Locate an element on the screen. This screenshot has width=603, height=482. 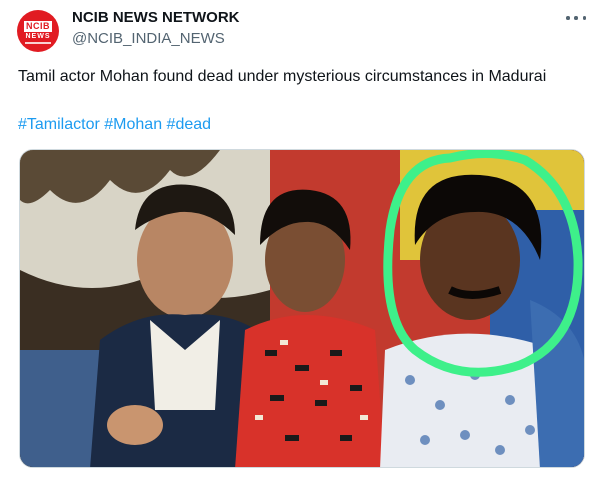
more-options-icon is located at coordinates (576, 18).